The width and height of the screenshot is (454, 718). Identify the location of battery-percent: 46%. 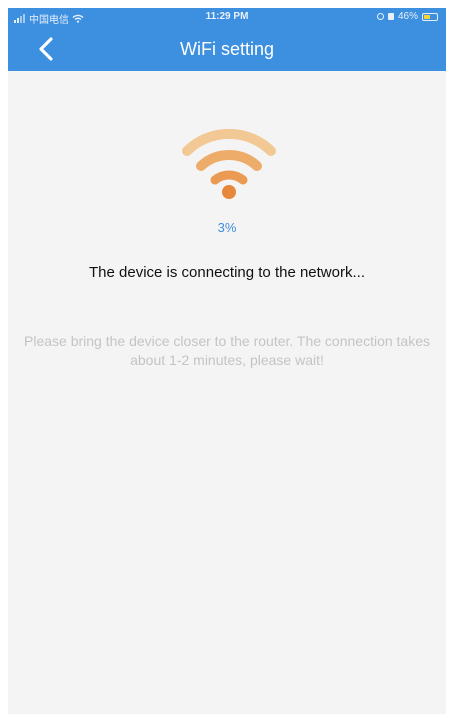
(407, 16).